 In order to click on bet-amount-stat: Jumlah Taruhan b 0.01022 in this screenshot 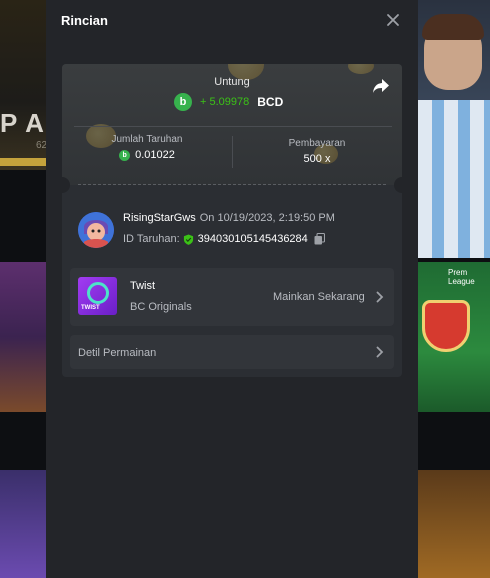, I will do `click(147, 147)`.